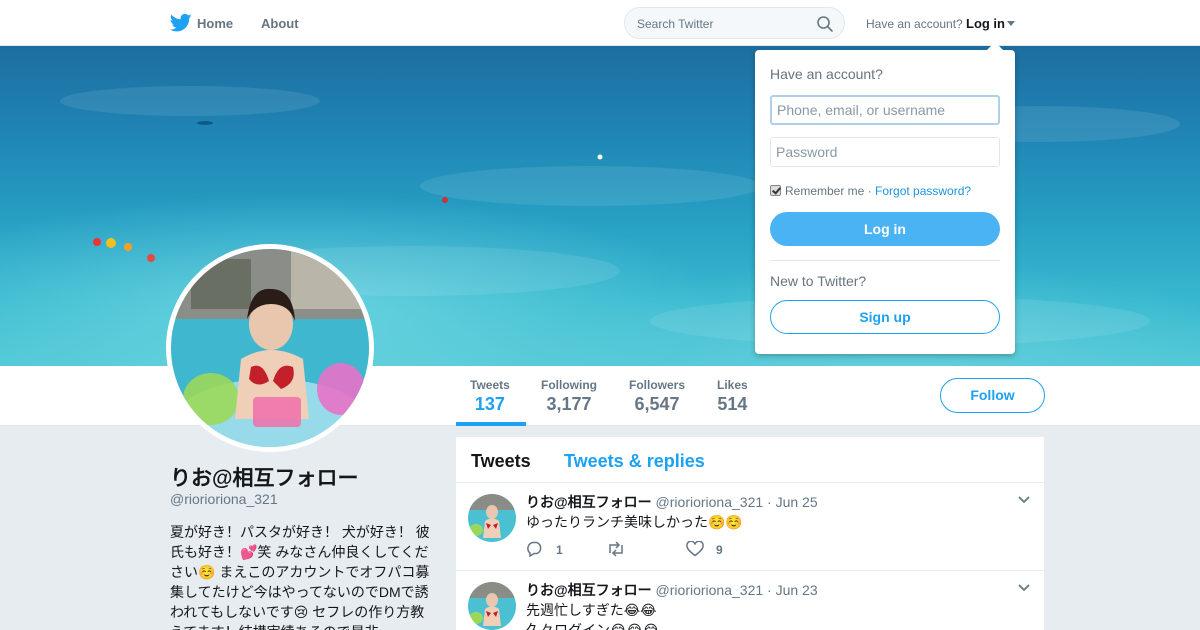 This screenshot has width=1200, height=630. I want to click on timeline-tabs: Tweets Tweets & replies, so click(750, 460).